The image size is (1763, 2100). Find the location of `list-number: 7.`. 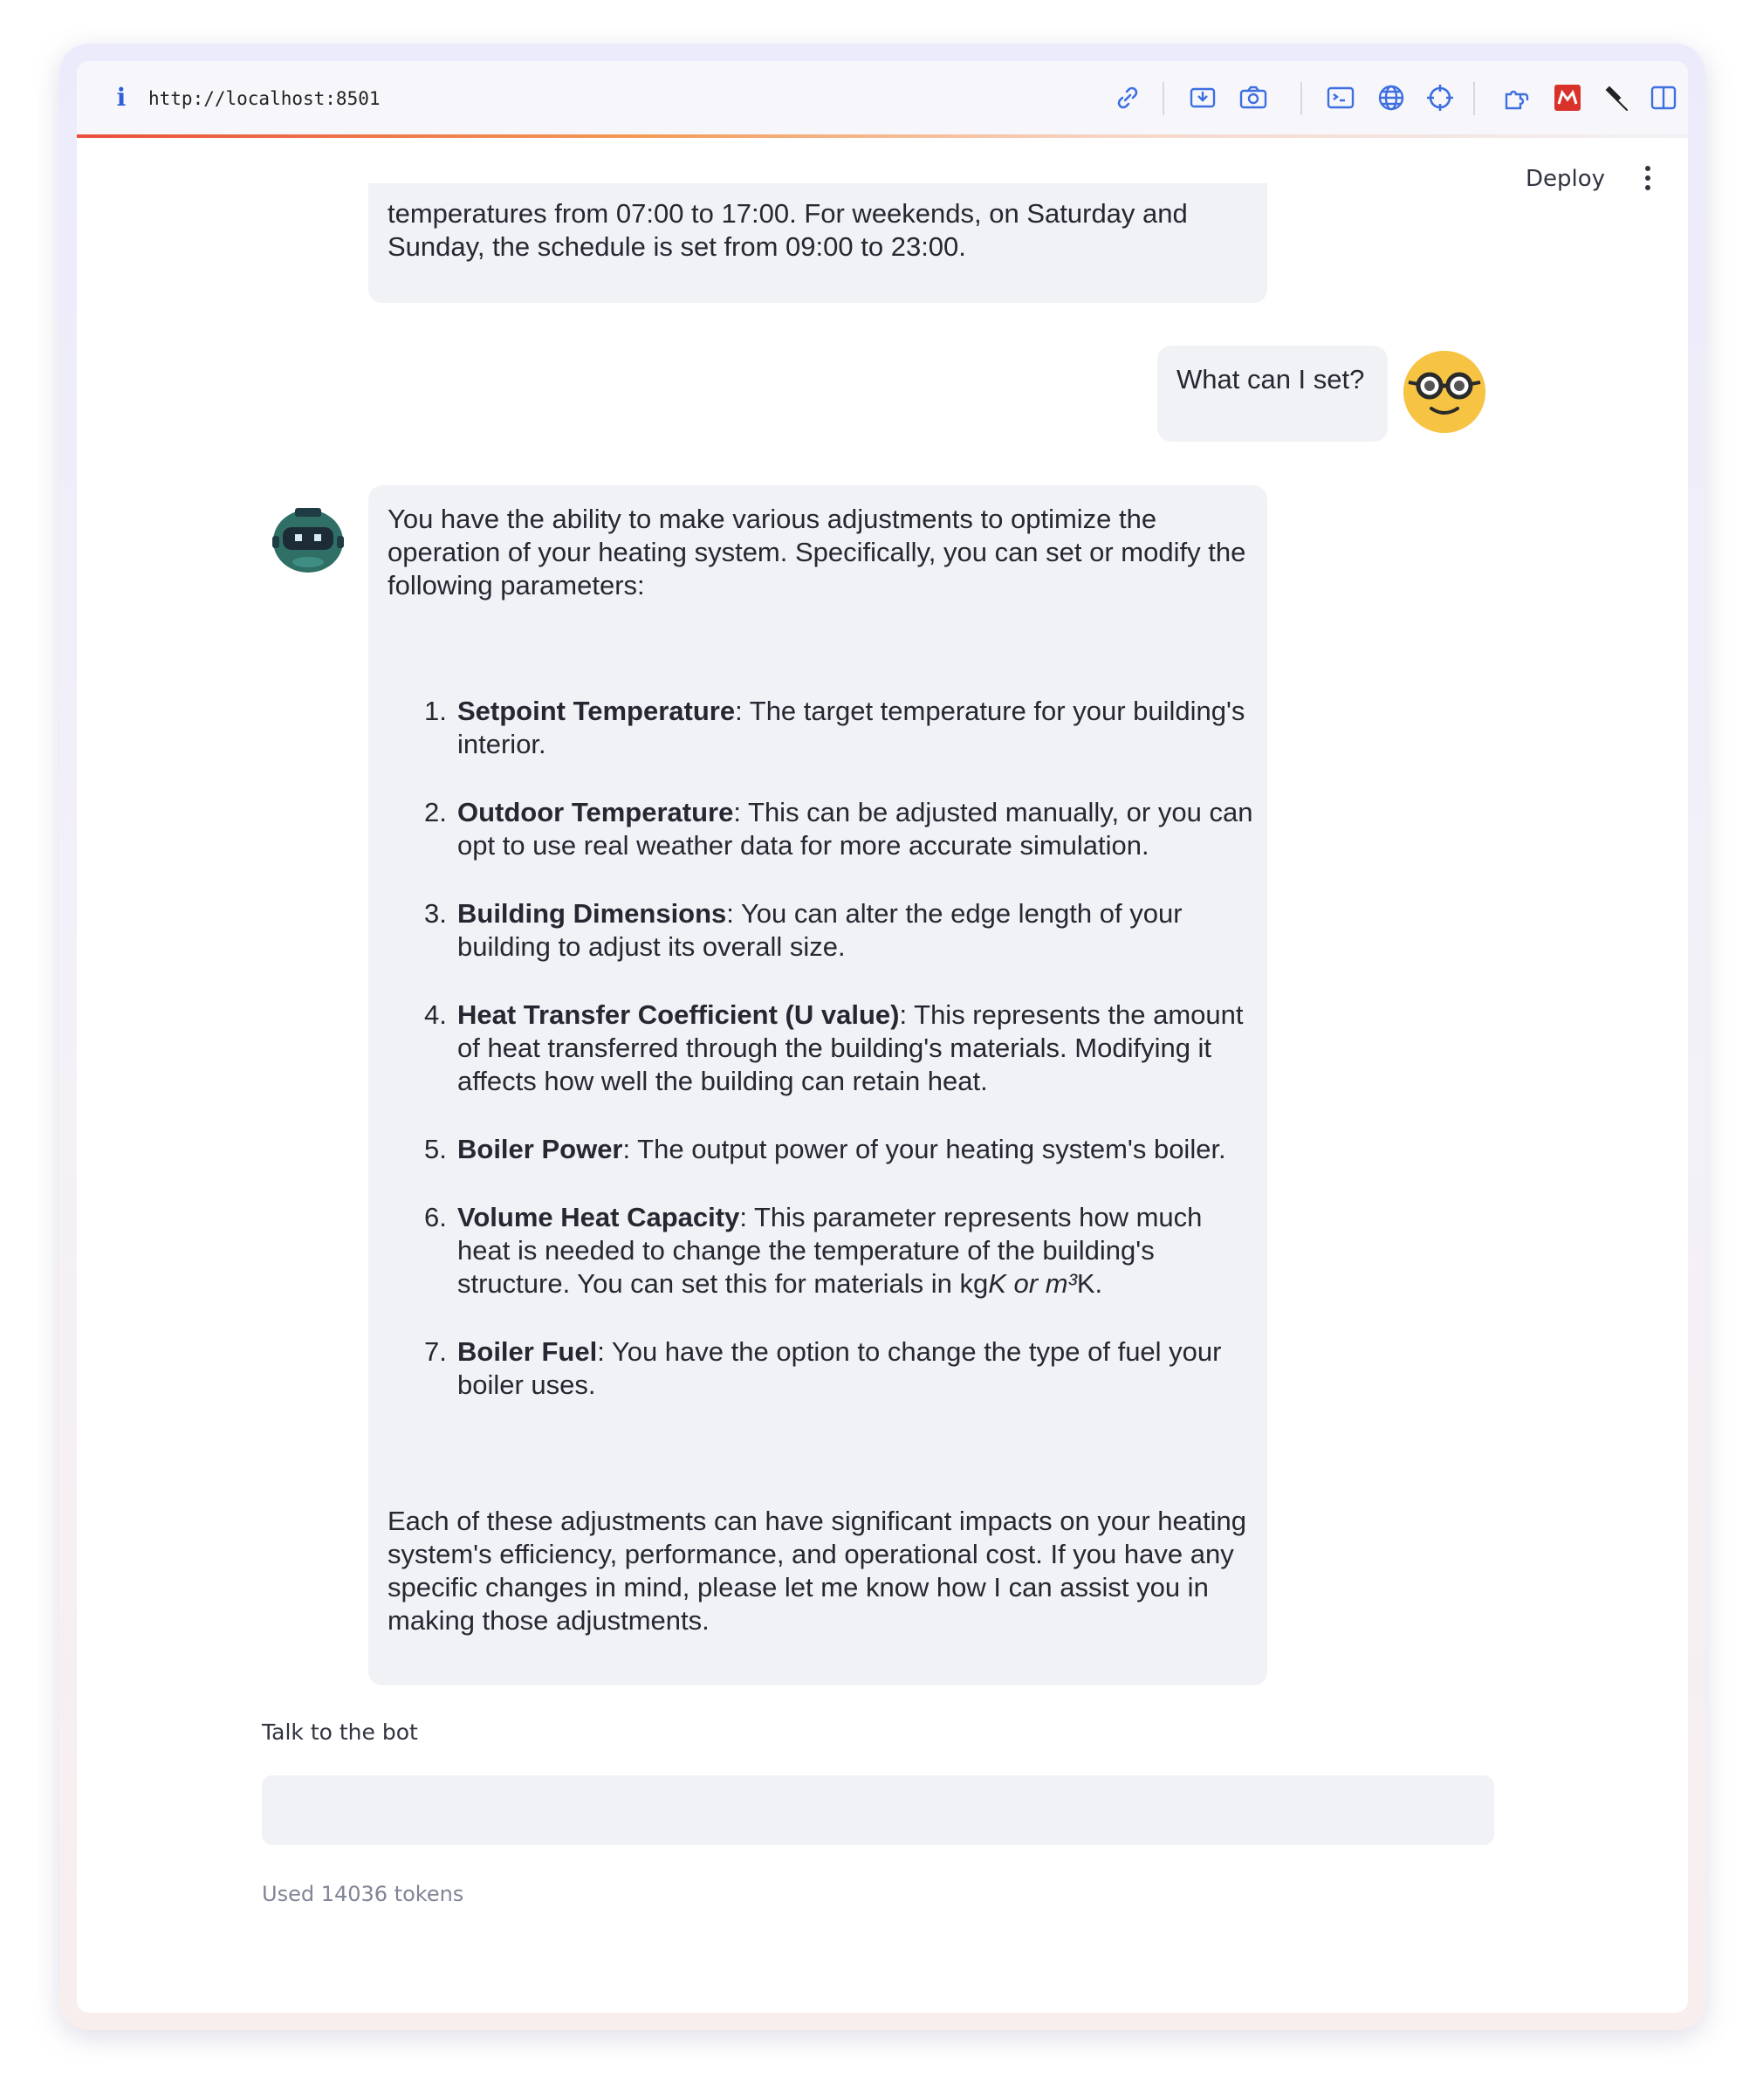

list-number: 7. is located at coordinates (435, 1351).